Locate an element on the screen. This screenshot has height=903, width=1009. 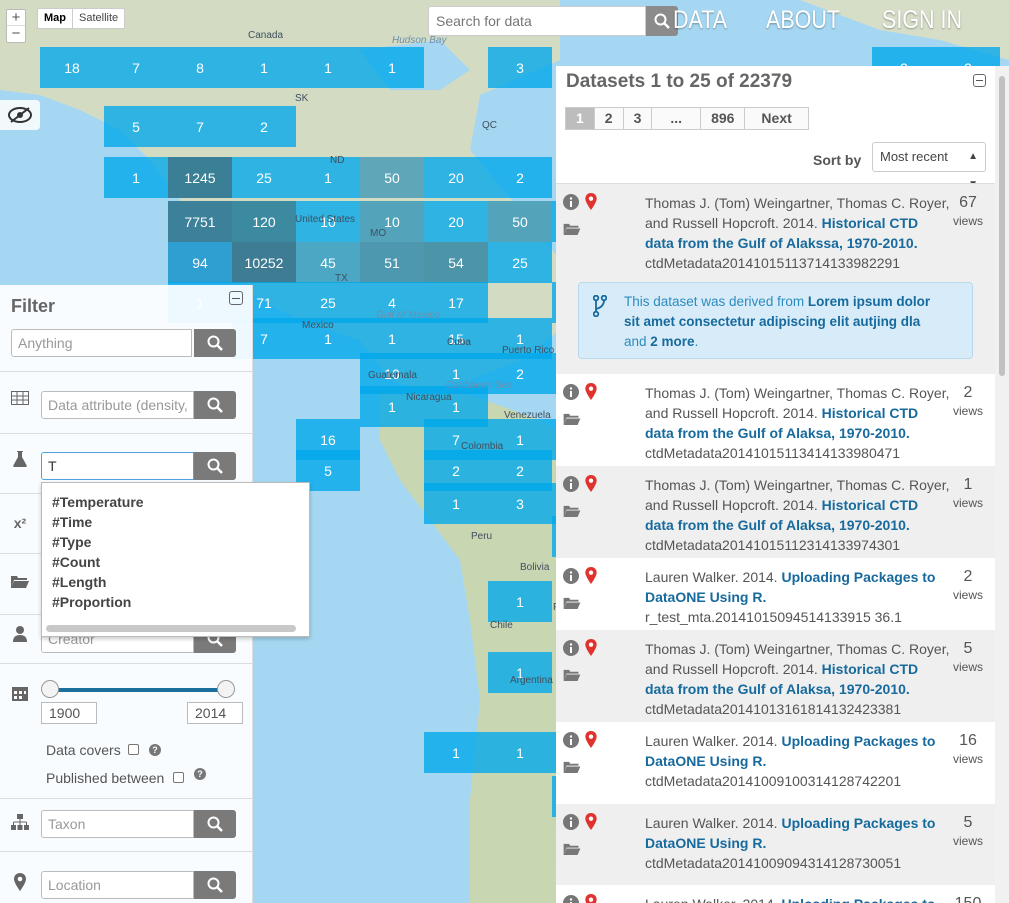
map-grid-cell: 1245 is located at coordinates (200, 177).